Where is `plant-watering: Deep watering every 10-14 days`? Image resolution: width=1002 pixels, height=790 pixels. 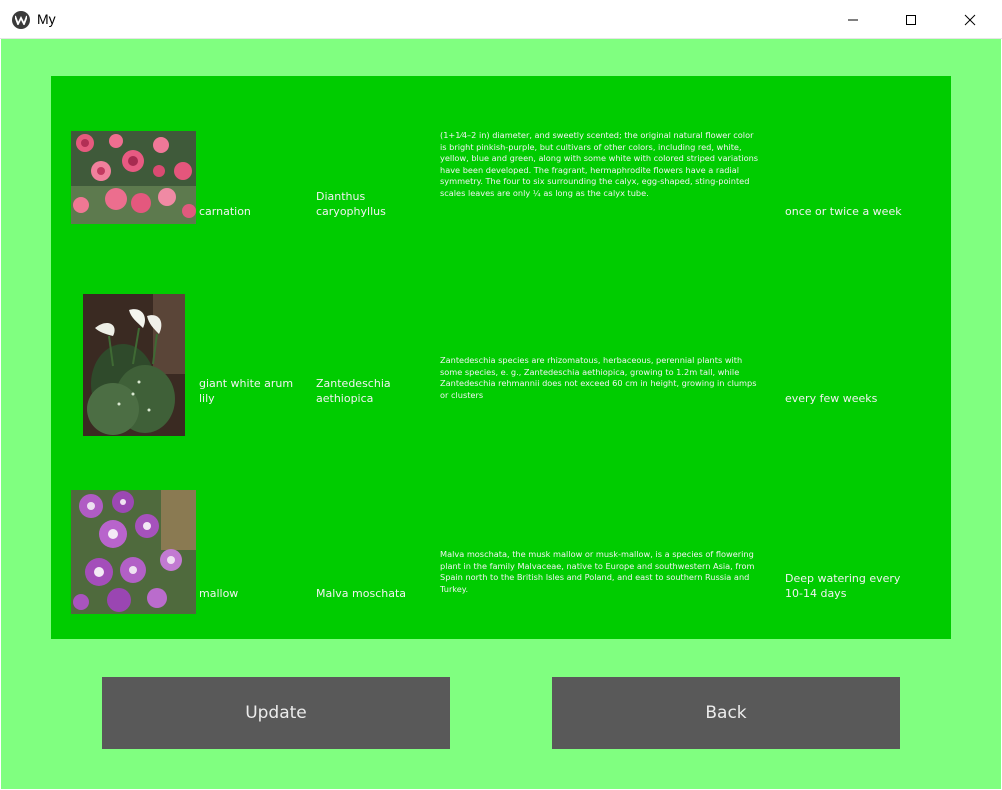 plant-watering: Deep watering every 10-14 days is located at coordinates (843, 586).